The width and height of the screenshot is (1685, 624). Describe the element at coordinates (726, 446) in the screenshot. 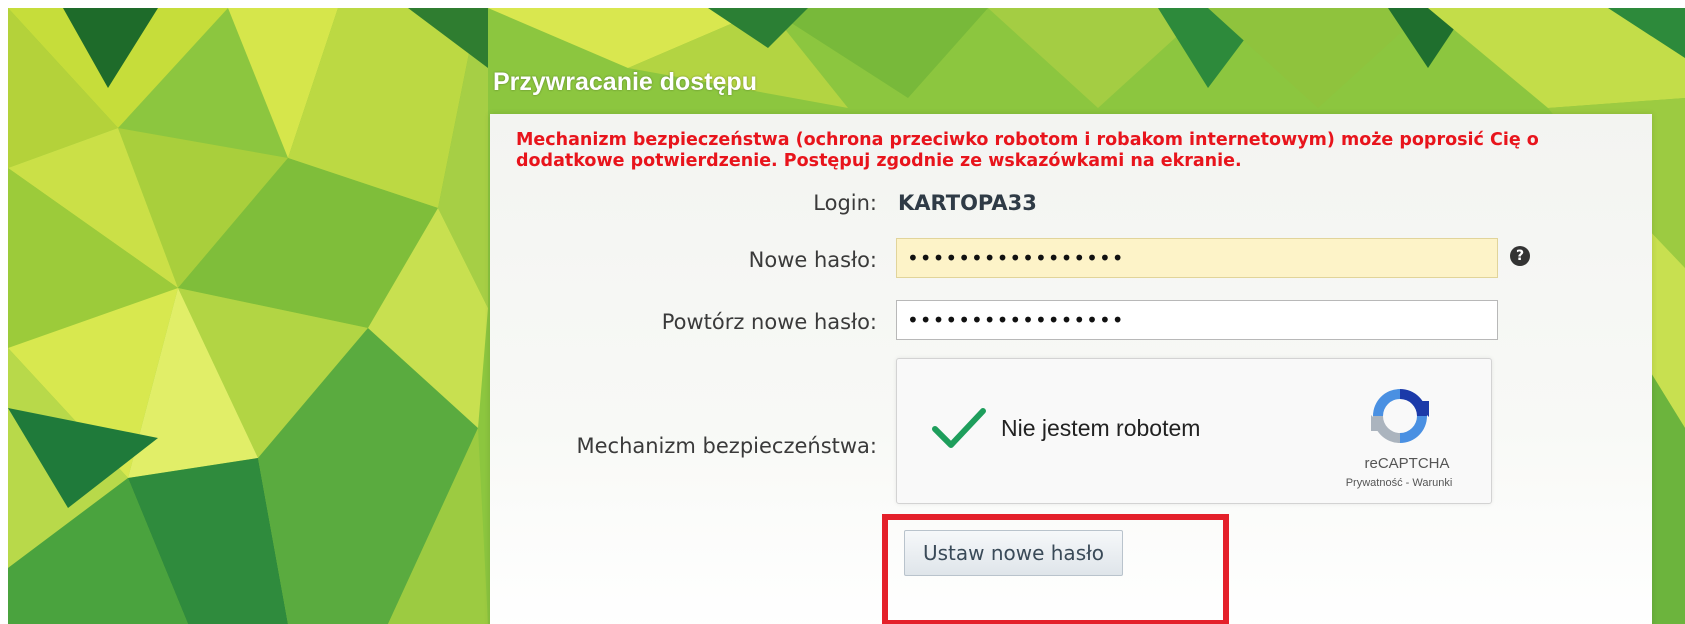

I see `security-label: Mechanizm bezpieczeństwa:` at that location.